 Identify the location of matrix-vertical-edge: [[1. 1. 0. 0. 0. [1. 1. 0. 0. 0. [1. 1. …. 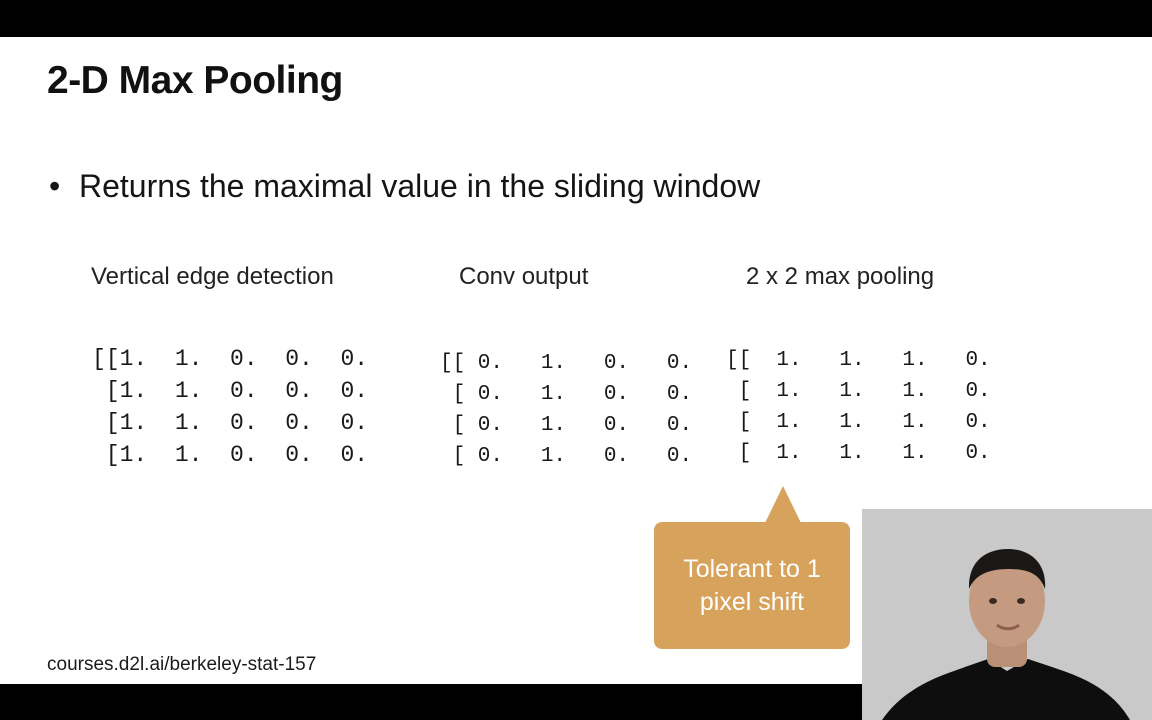
(230, 407).